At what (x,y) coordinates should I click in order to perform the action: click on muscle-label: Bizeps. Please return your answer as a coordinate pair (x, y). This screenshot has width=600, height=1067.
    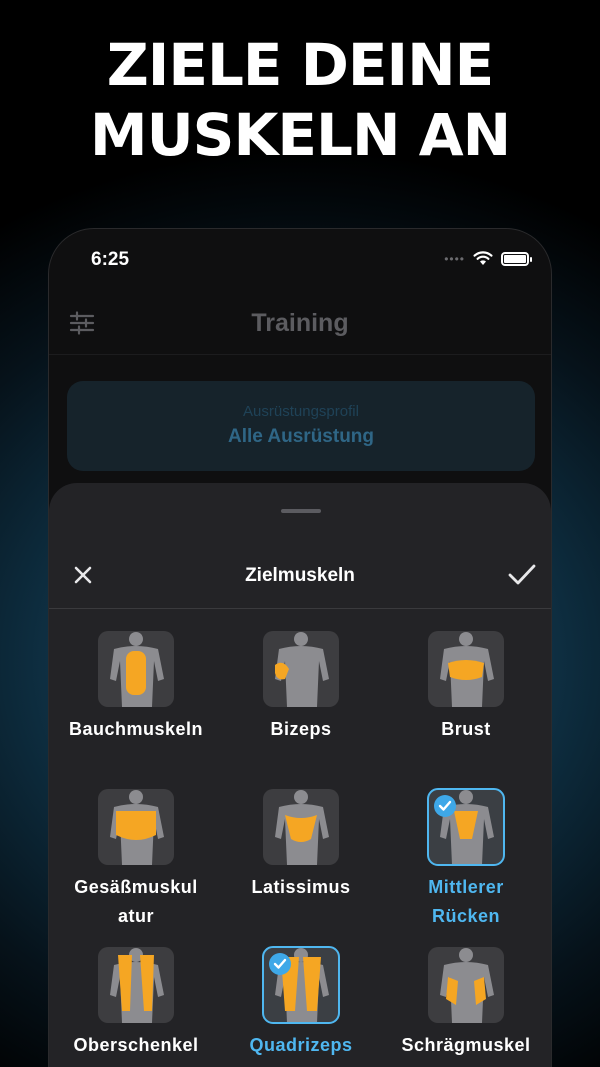
    Looking at the image, I should click on (301, 729).